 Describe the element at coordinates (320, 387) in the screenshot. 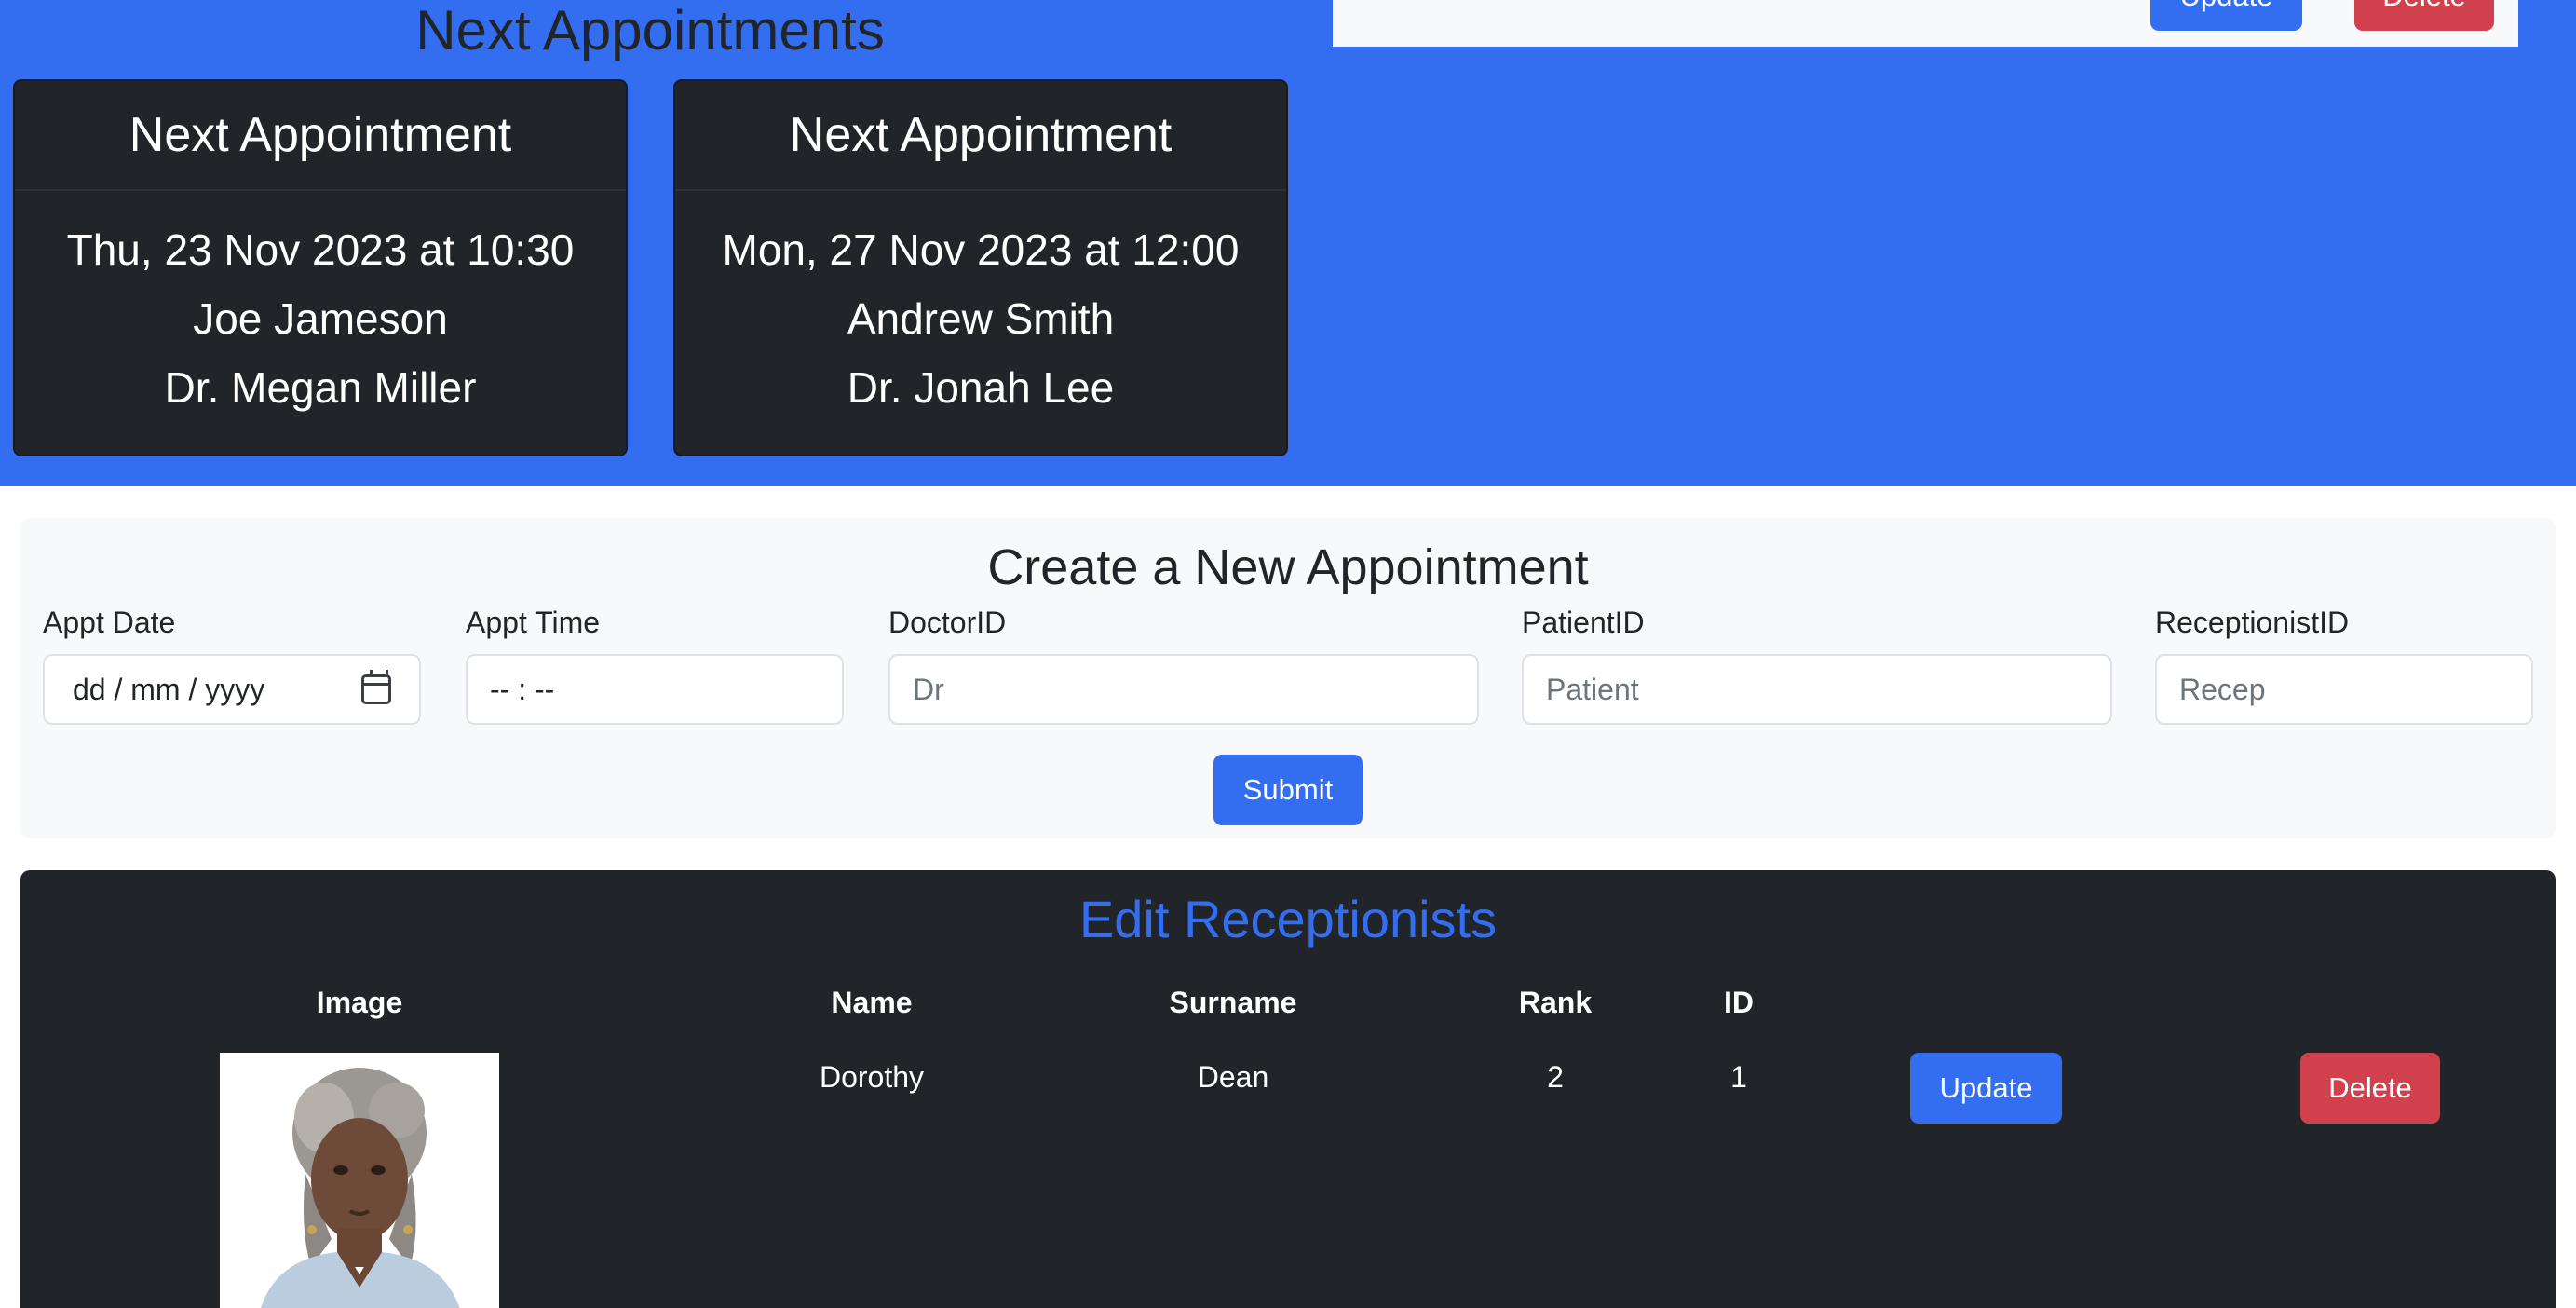

I see `appointment-doctor: Dr. Megan Miller` at that location.